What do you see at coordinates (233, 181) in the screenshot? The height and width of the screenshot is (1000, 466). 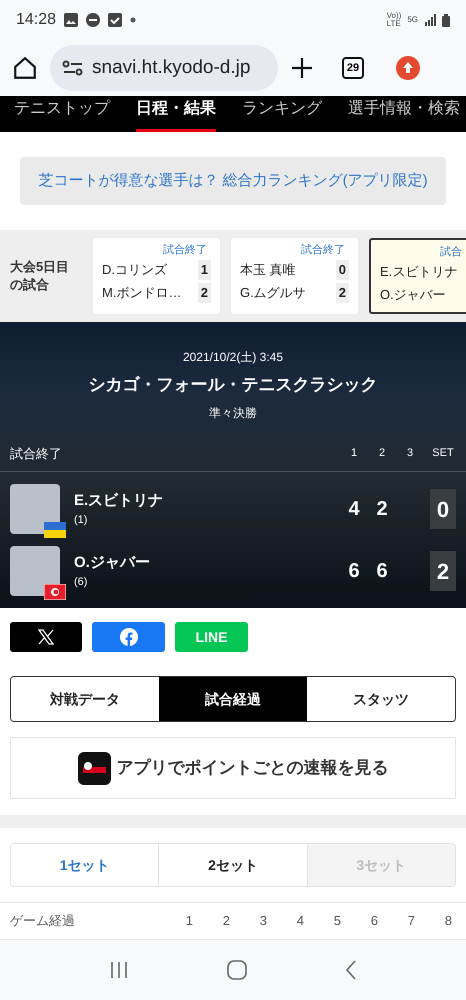 I see `promo-link: 芝コートが得意な選手は？ 総合力ランキング(アプリ限定)` at bounding box center [233, 181].